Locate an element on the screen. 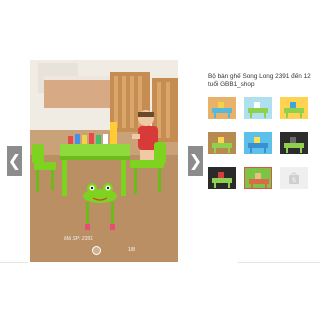  svg-text: S is located at coordinates (294, 180).